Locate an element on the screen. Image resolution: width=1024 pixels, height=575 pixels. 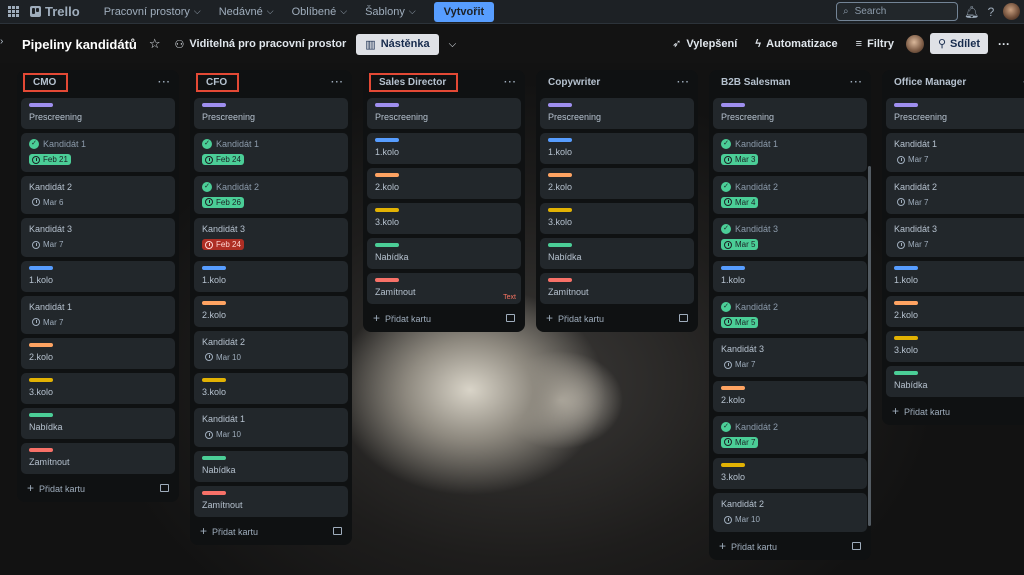
list-title: CFO is located at coordinates (217, 82).